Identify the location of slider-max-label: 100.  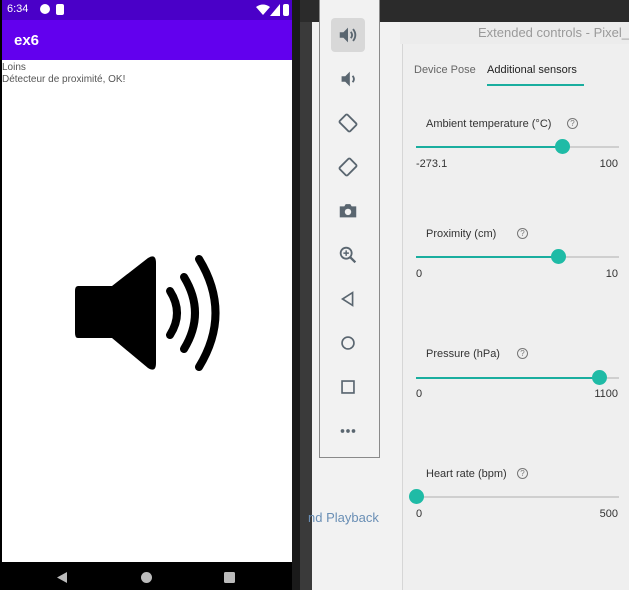
(608, 164).